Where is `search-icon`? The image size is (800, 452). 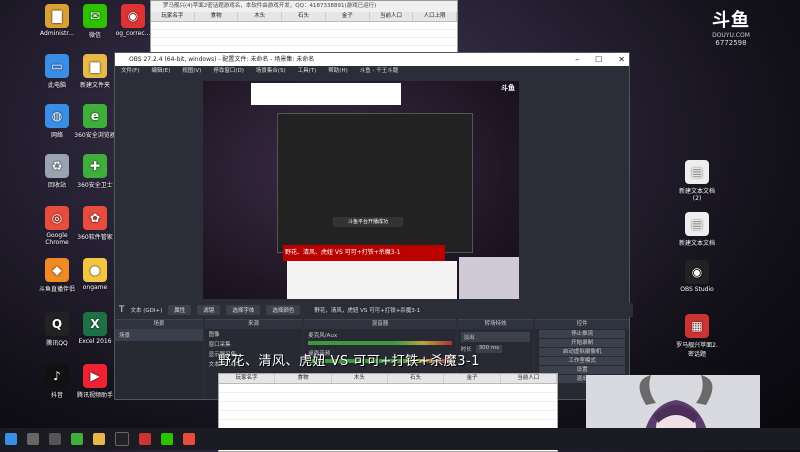
search-icon is located at coordinates (33, 439).